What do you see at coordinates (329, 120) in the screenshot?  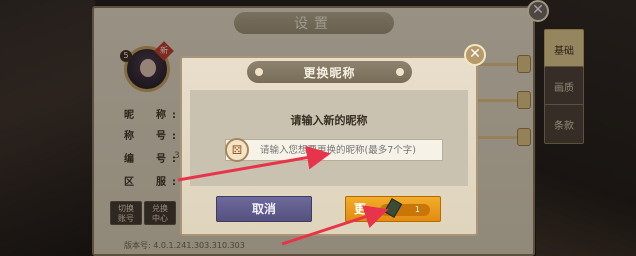 I see `dialog-prompt: 请输入新的昵称` at bounding box center [329, 120].